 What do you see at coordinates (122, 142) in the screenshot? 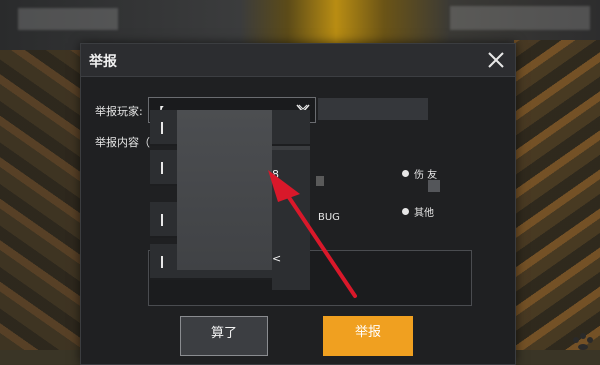
I see `content-label: 举报内容（` at bounding box center [122, 142].